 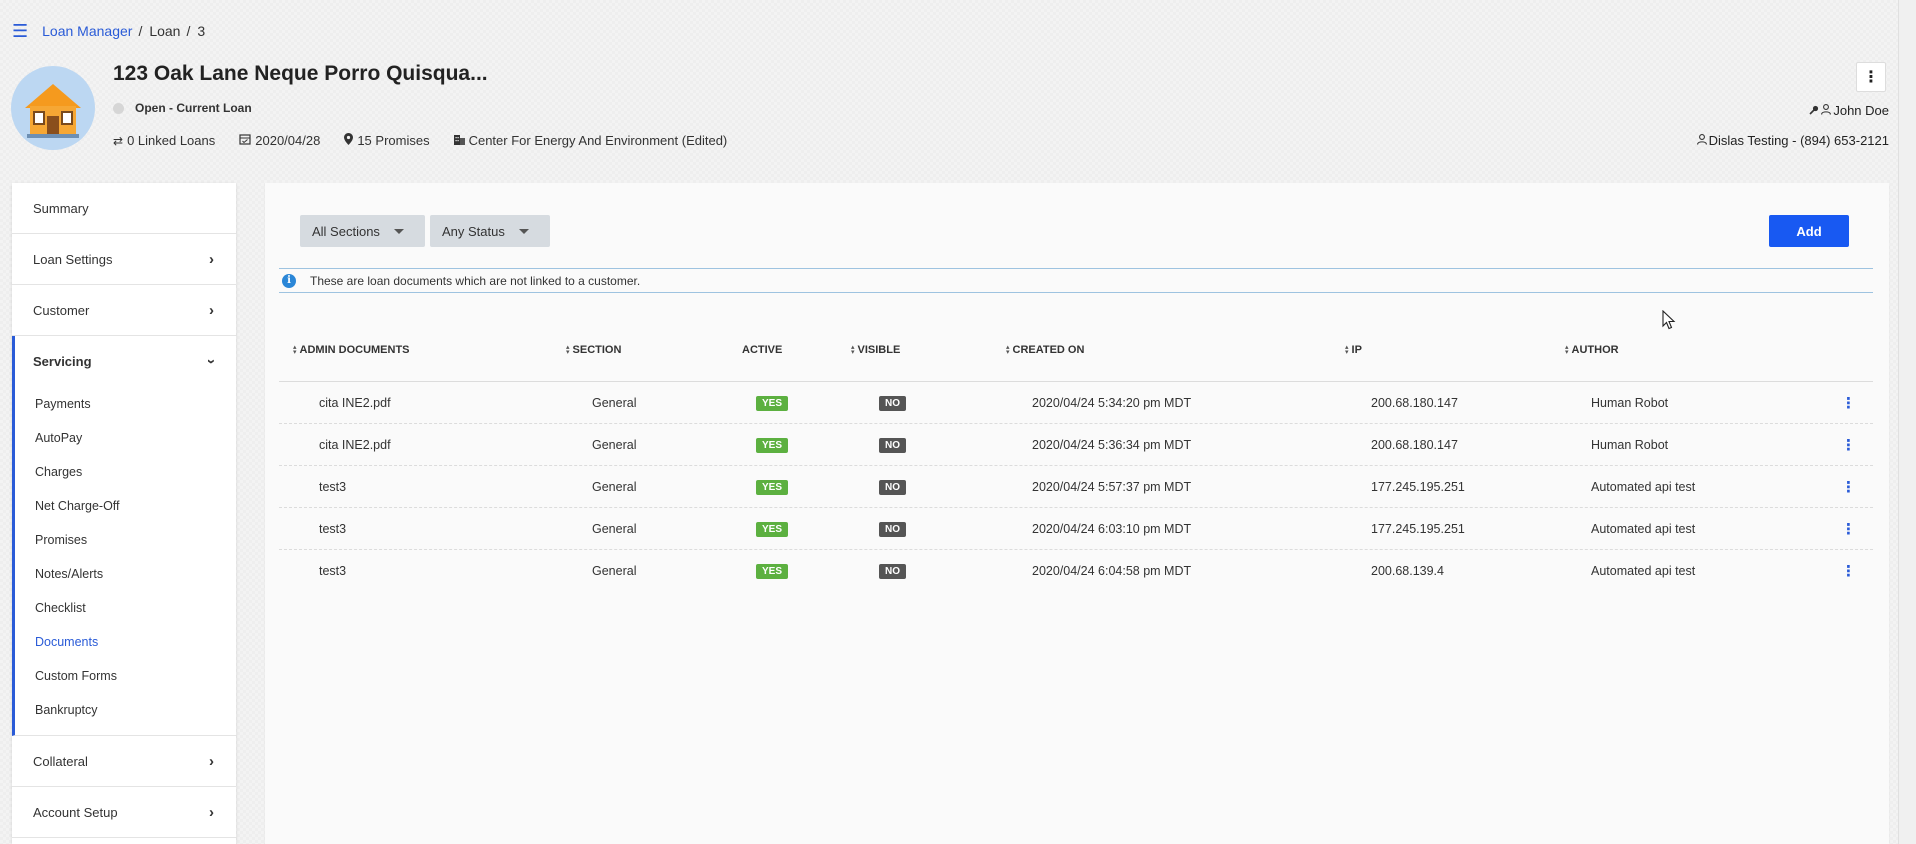 What do you see at coordinates (1814, 110) in the screenshot?
I see `key-icon` at bounding box center [1814, 110].